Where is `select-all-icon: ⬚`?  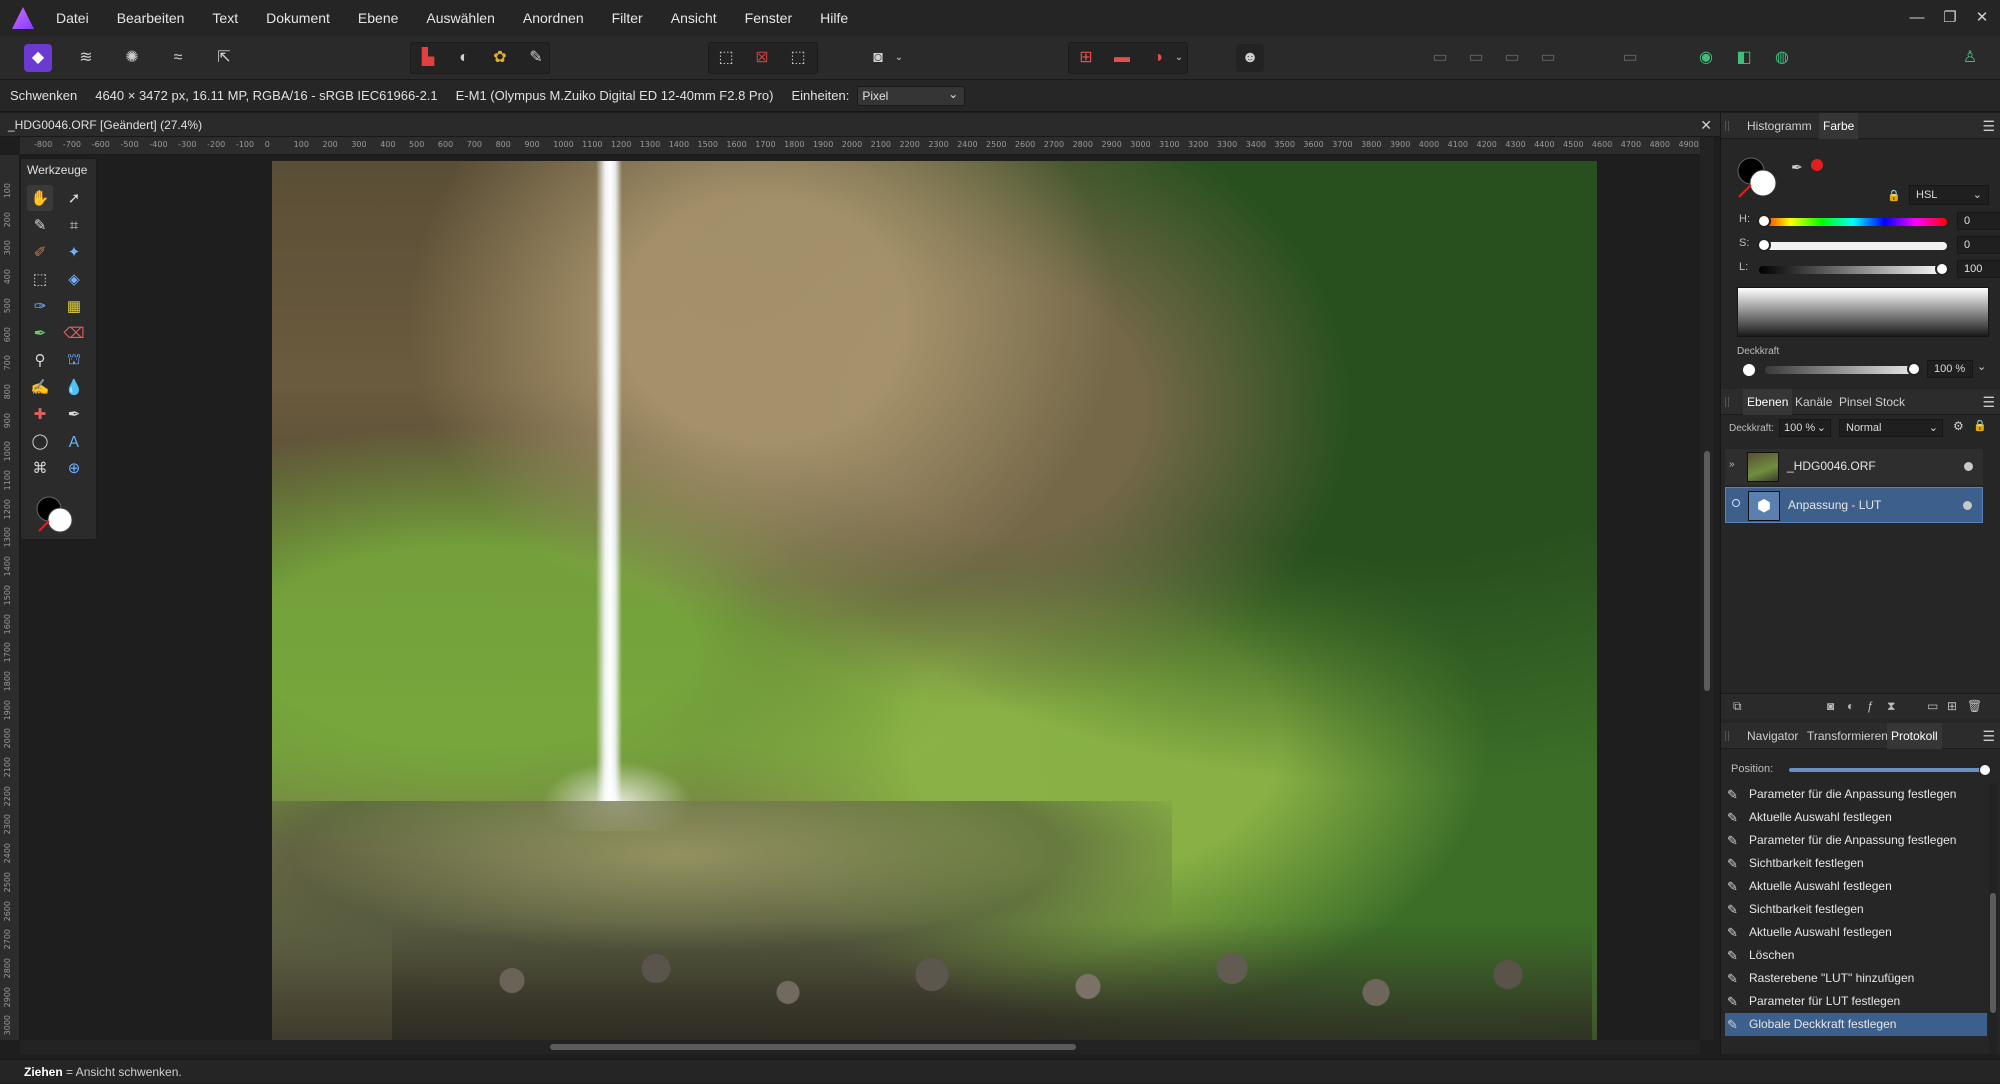 select-all-icon: ⬚ is located at coordinates (726, 58).